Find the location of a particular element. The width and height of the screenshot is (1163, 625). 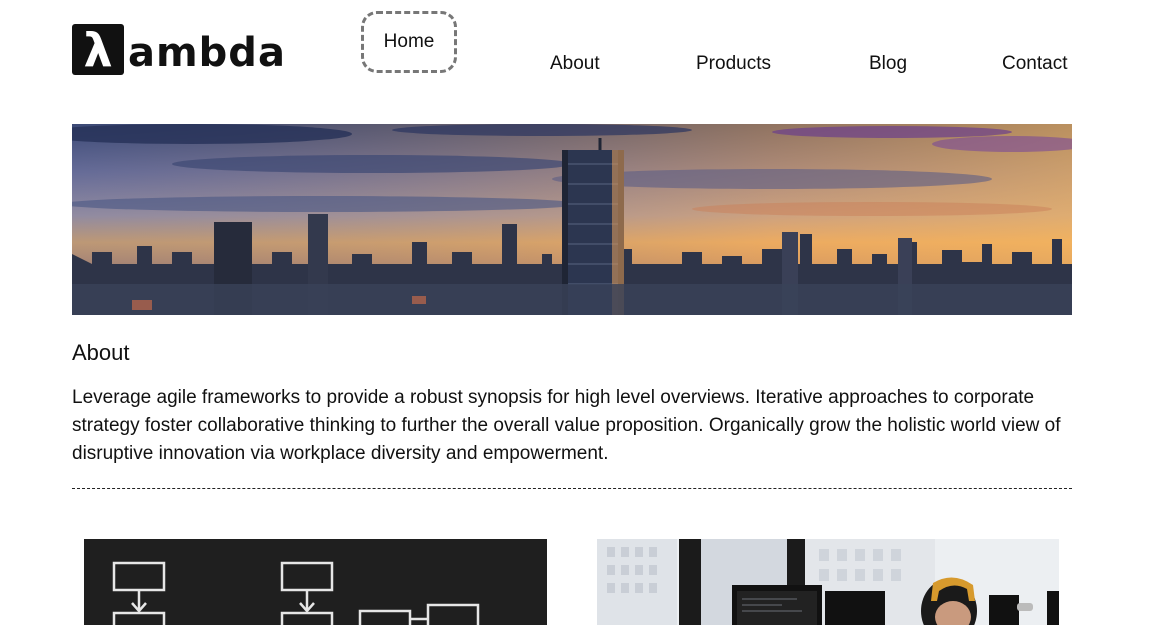

office-workspace-illustration is located at coordinates (828, 582).